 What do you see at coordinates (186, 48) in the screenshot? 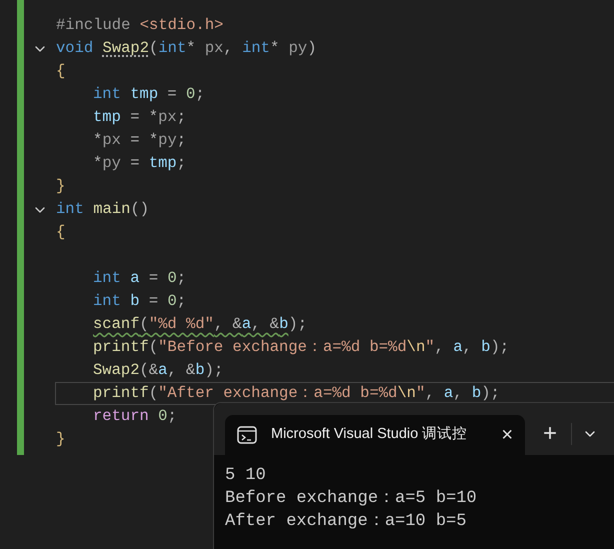
I see `code-line: void Swap2(int* px, int* py)` at bounding box center [186, 48].